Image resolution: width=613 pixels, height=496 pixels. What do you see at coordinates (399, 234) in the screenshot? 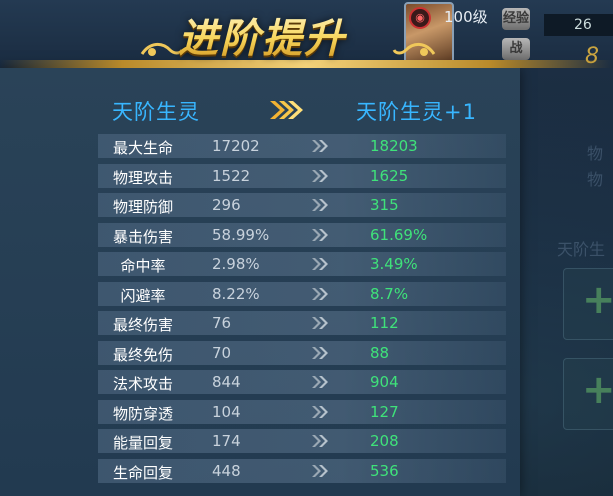
I see `stat-next-value: 61.69%` at bounding box center [399, 234].